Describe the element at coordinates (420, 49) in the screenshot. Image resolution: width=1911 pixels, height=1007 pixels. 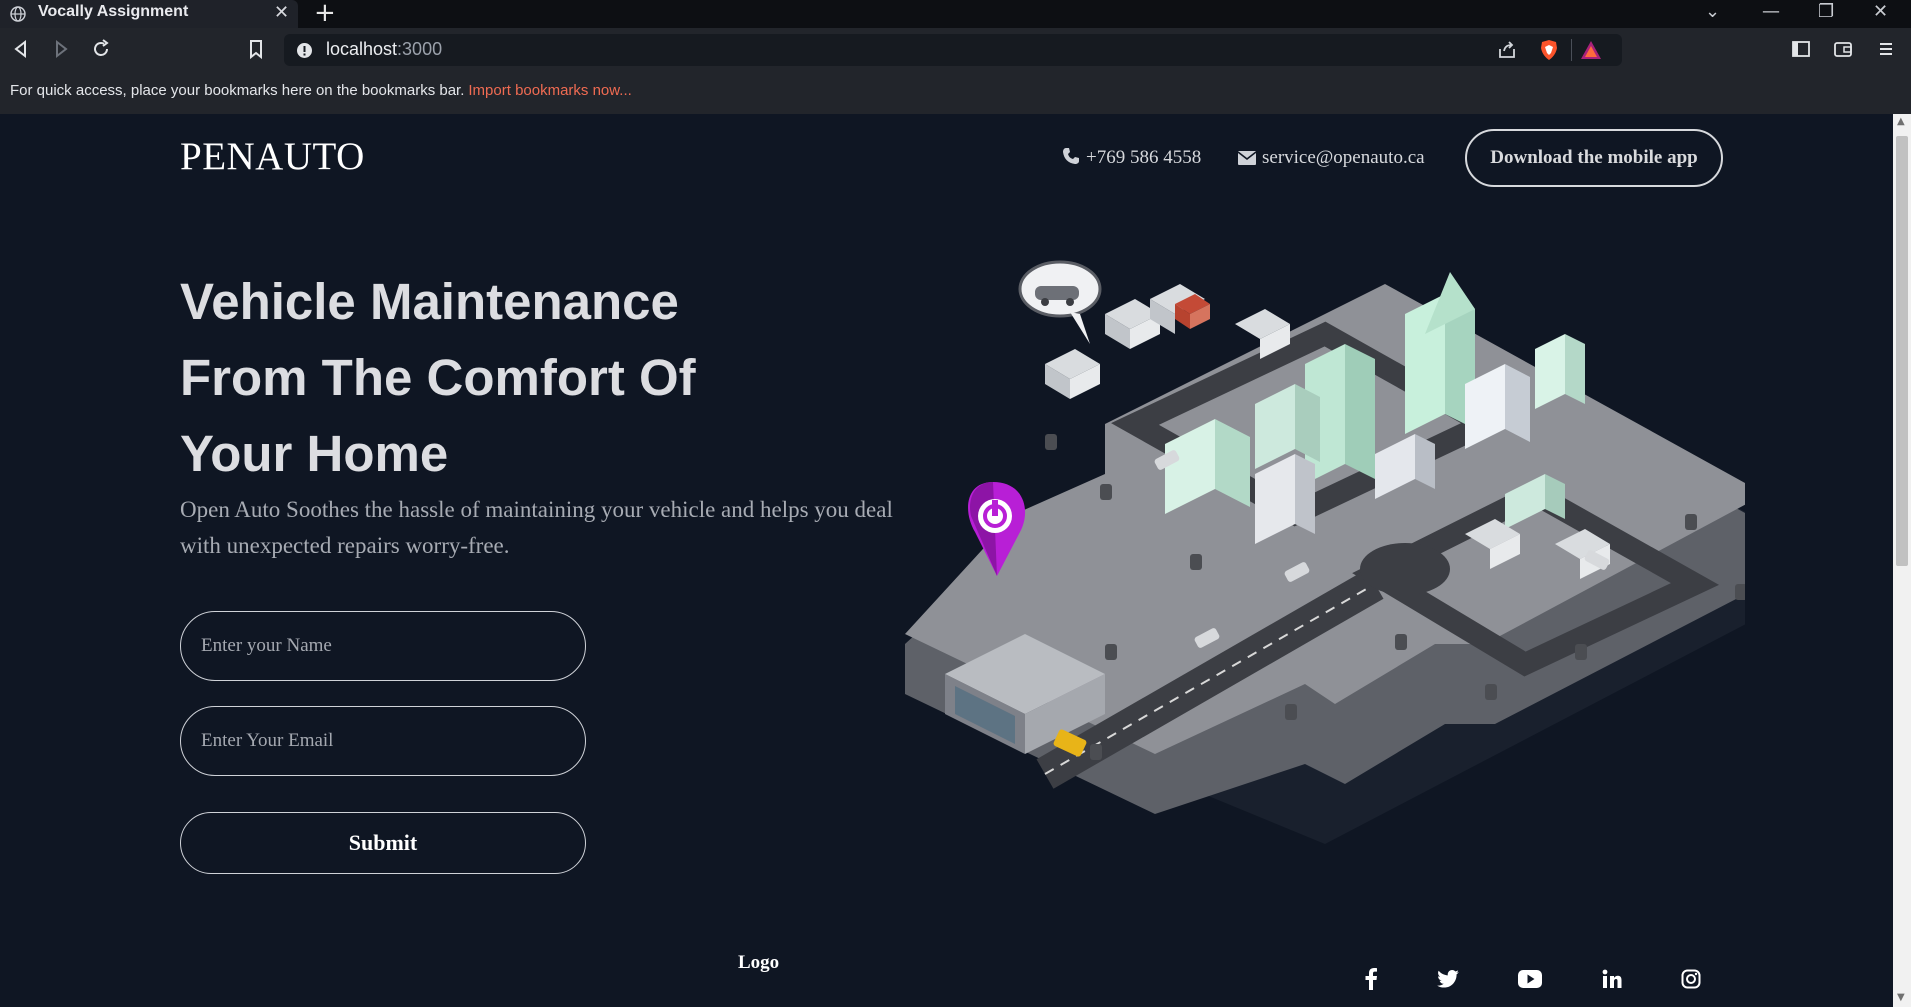
I see `url-port: :3000` at that location.